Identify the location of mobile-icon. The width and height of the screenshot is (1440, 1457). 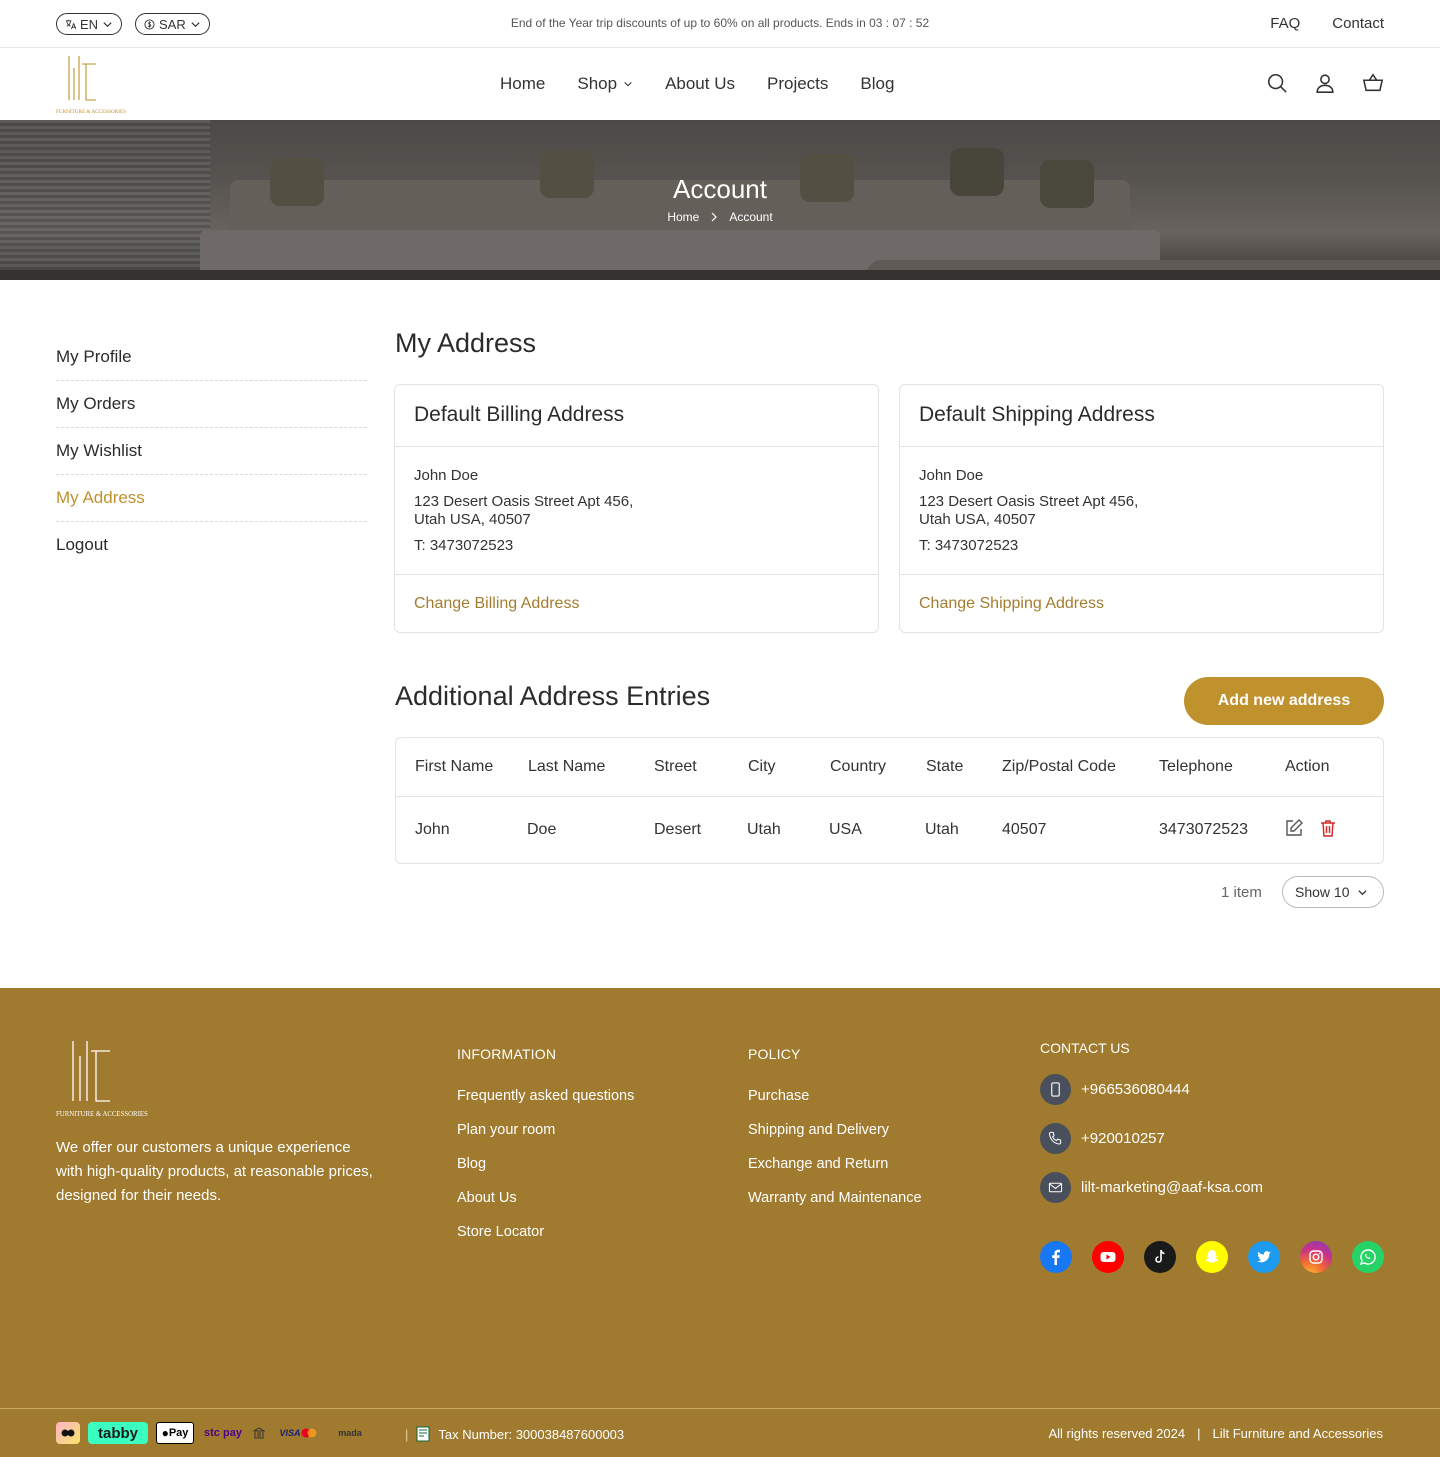
(1055, 1089).